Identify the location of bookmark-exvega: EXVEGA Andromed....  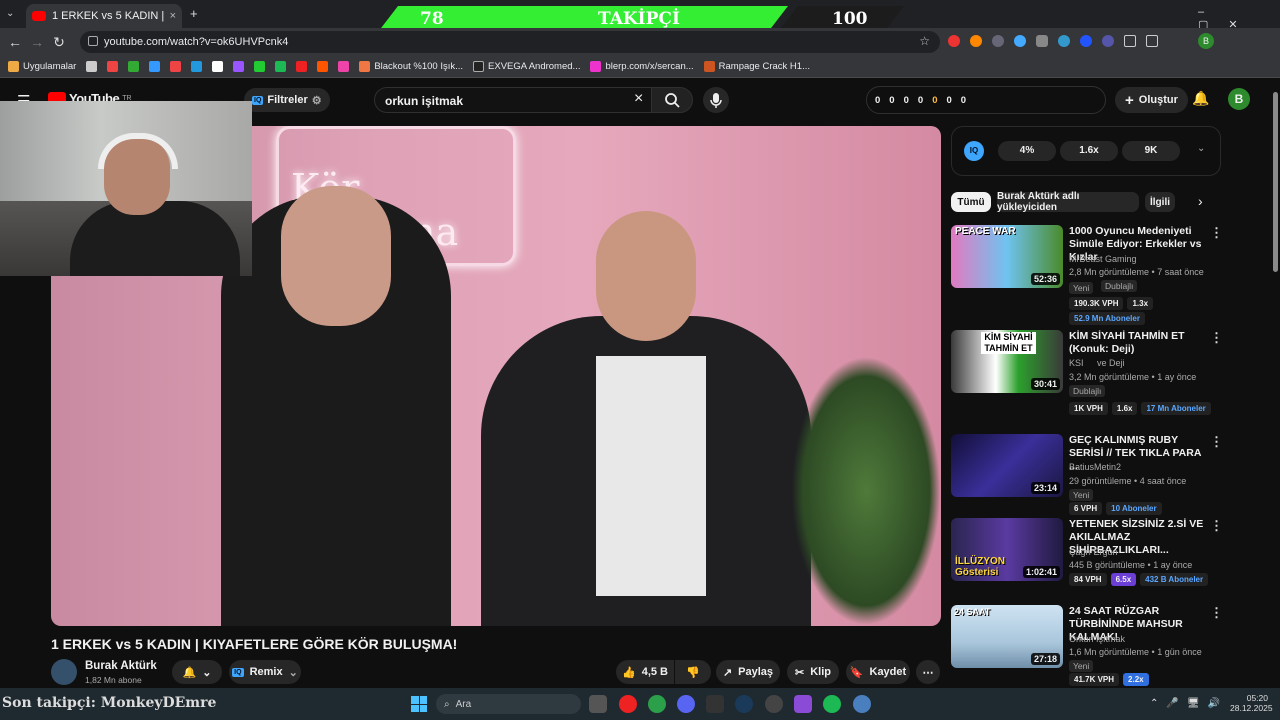
(526, 66).